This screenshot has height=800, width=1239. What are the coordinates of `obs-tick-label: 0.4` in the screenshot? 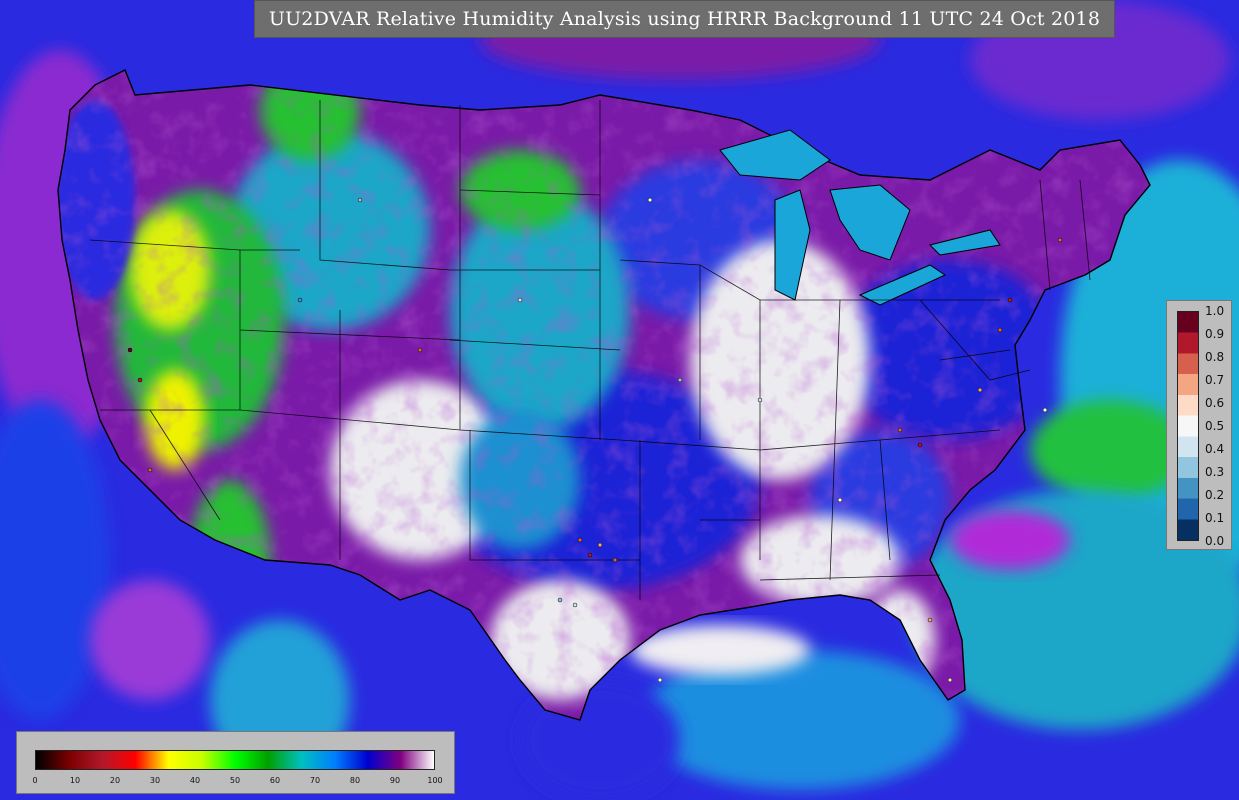 It's located at (1215, 449).